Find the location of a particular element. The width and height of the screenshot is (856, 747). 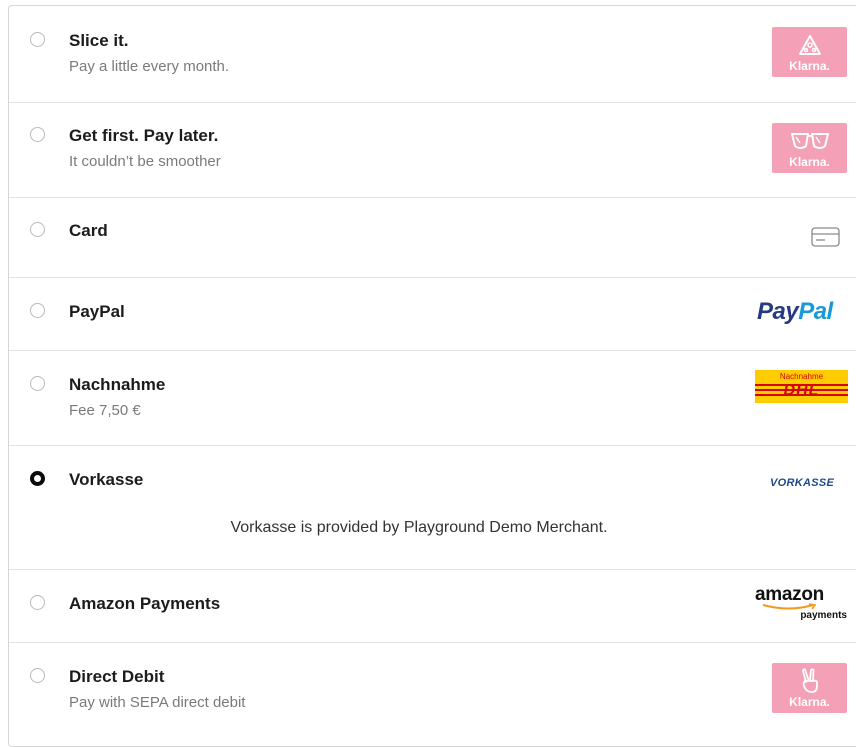

dhl-logo: Nachnahme DHL is located at coordinates (801, 386).